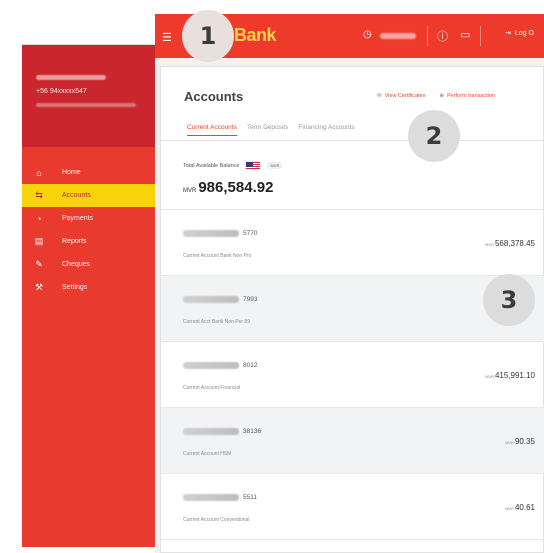 This screenshot has width=544, height=553. I want to click on account-number: 38136, so click(222, 431).